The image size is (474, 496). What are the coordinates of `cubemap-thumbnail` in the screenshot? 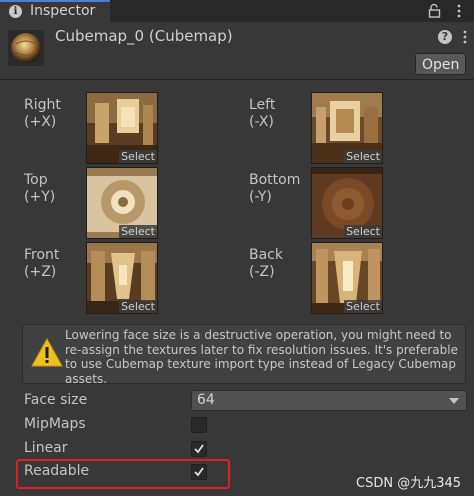 It's located at (26, 48).